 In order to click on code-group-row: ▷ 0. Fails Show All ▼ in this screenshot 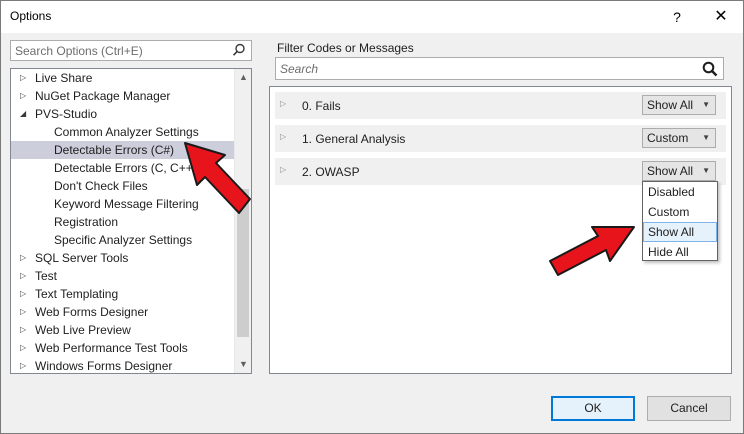, I will do `click(500, 105)`.